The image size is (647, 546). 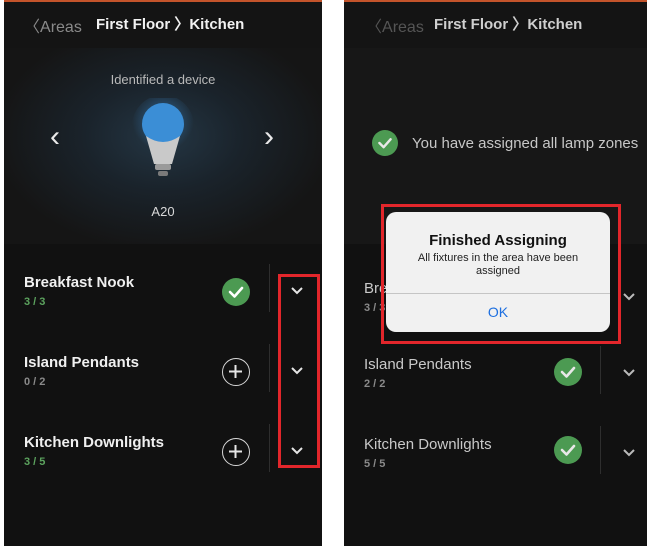 I want to click on completion-banner: You have assigned all lamp zones, so click(x=505, y=143).